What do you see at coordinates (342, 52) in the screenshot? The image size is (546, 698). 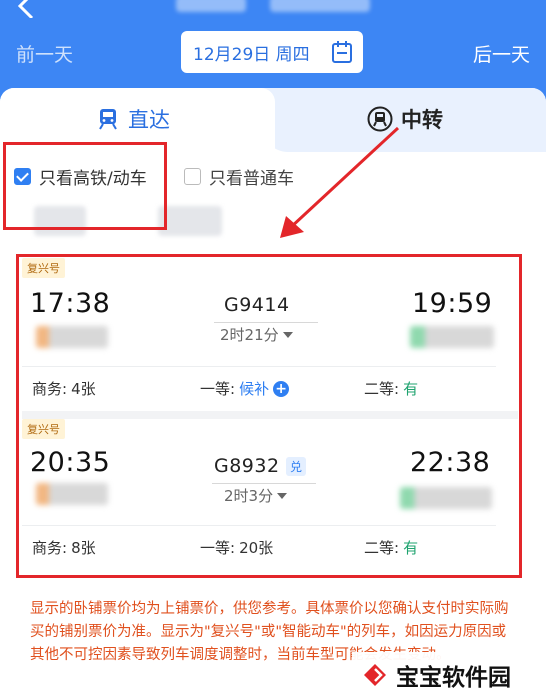 I see `calendar-icon` at bounding box center [342, 52].